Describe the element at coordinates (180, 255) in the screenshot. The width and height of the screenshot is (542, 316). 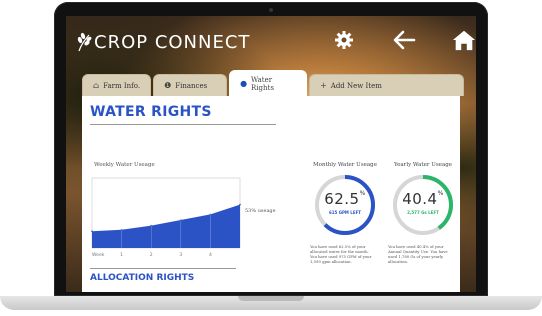
I see `x-tick-label: 3` at that location.